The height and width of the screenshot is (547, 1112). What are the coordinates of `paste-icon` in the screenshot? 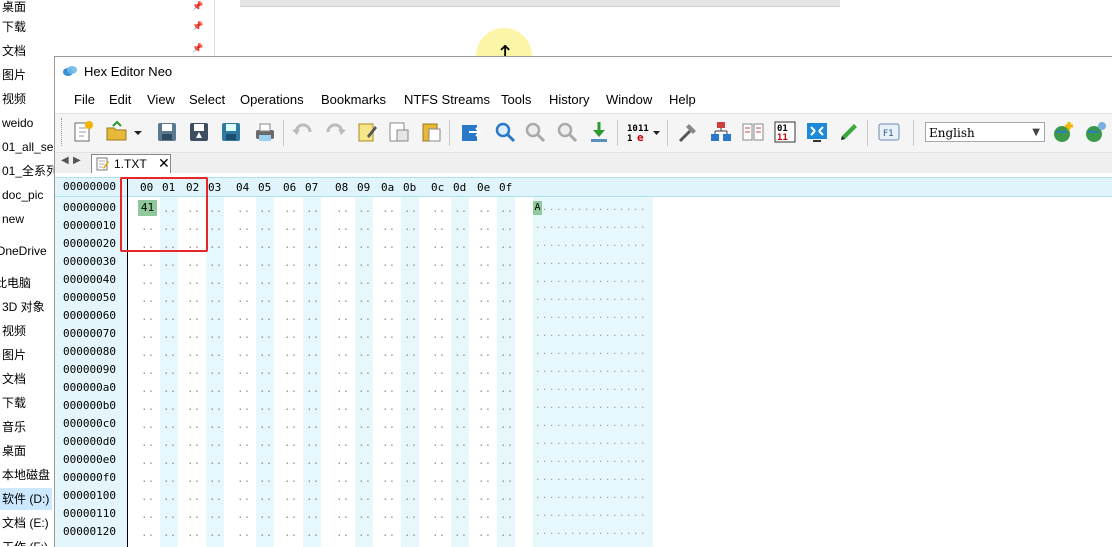 It's located at (431, 132).